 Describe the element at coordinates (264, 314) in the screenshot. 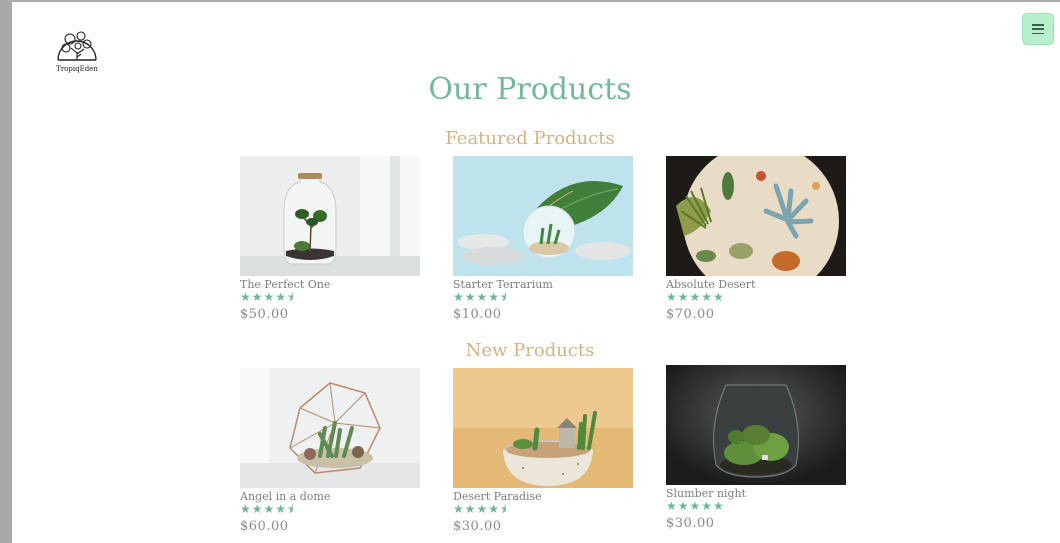

I see `product-price: $50.00` at that location.